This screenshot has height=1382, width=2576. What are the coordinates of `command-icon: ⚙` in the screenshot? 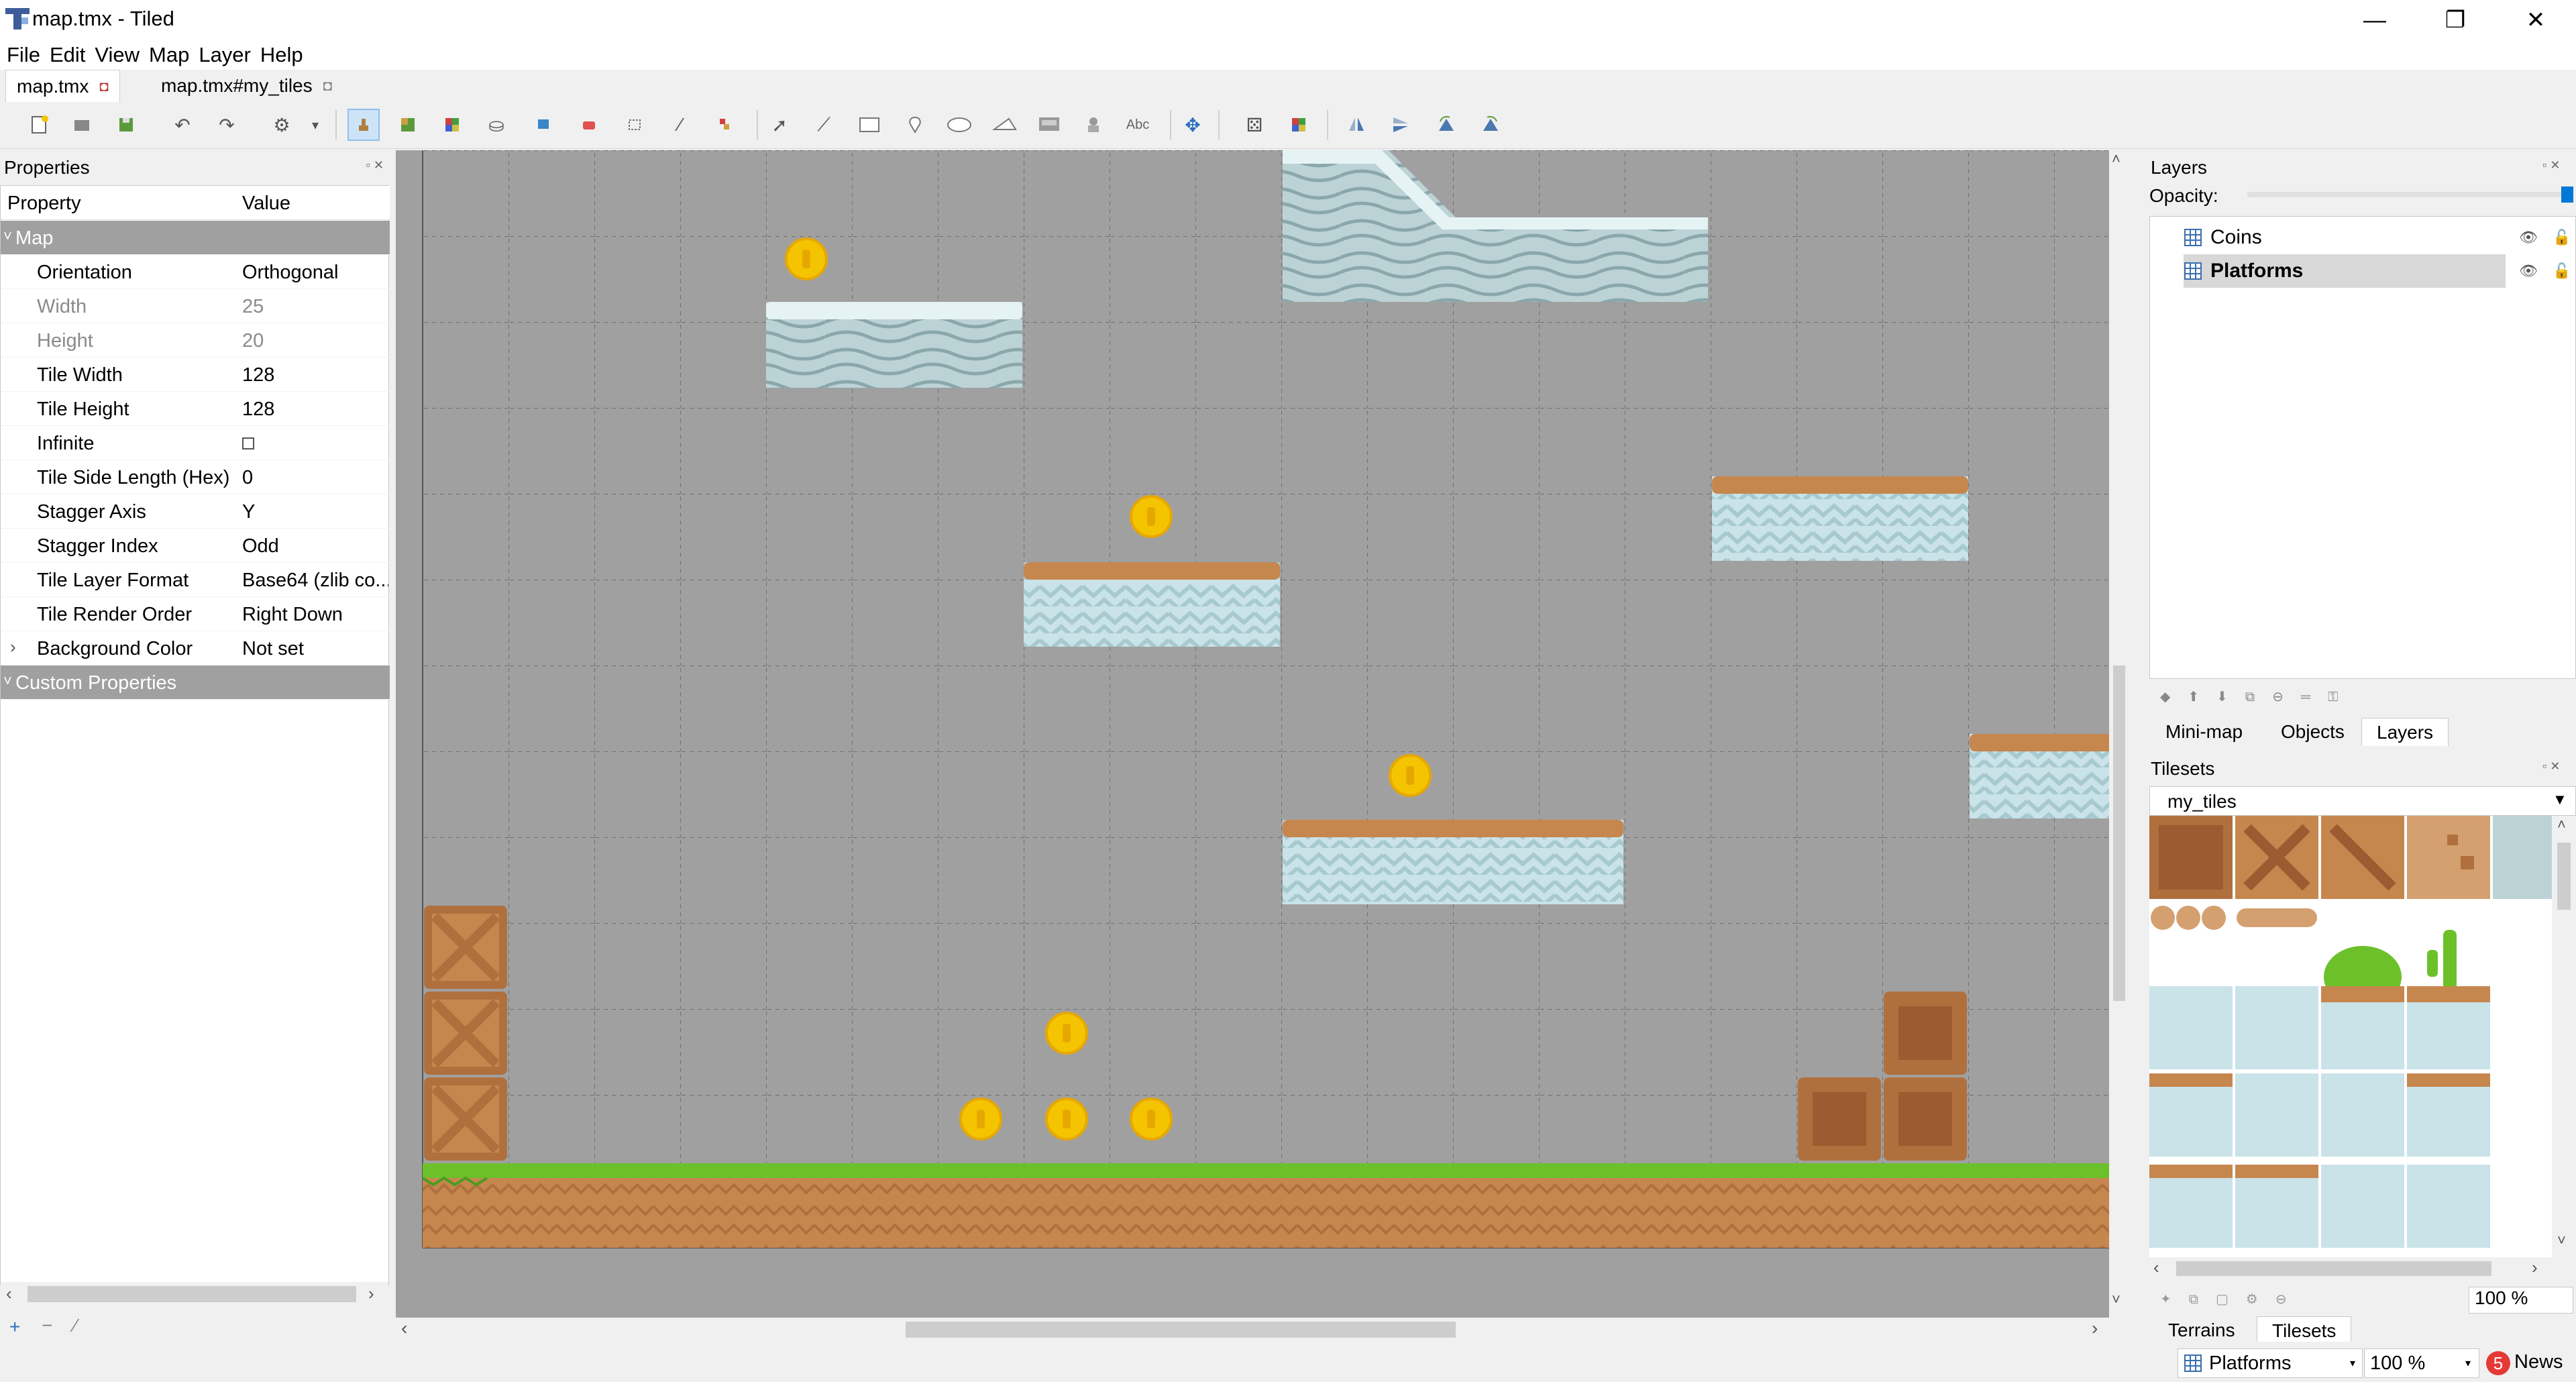 It's located at (282, 125).